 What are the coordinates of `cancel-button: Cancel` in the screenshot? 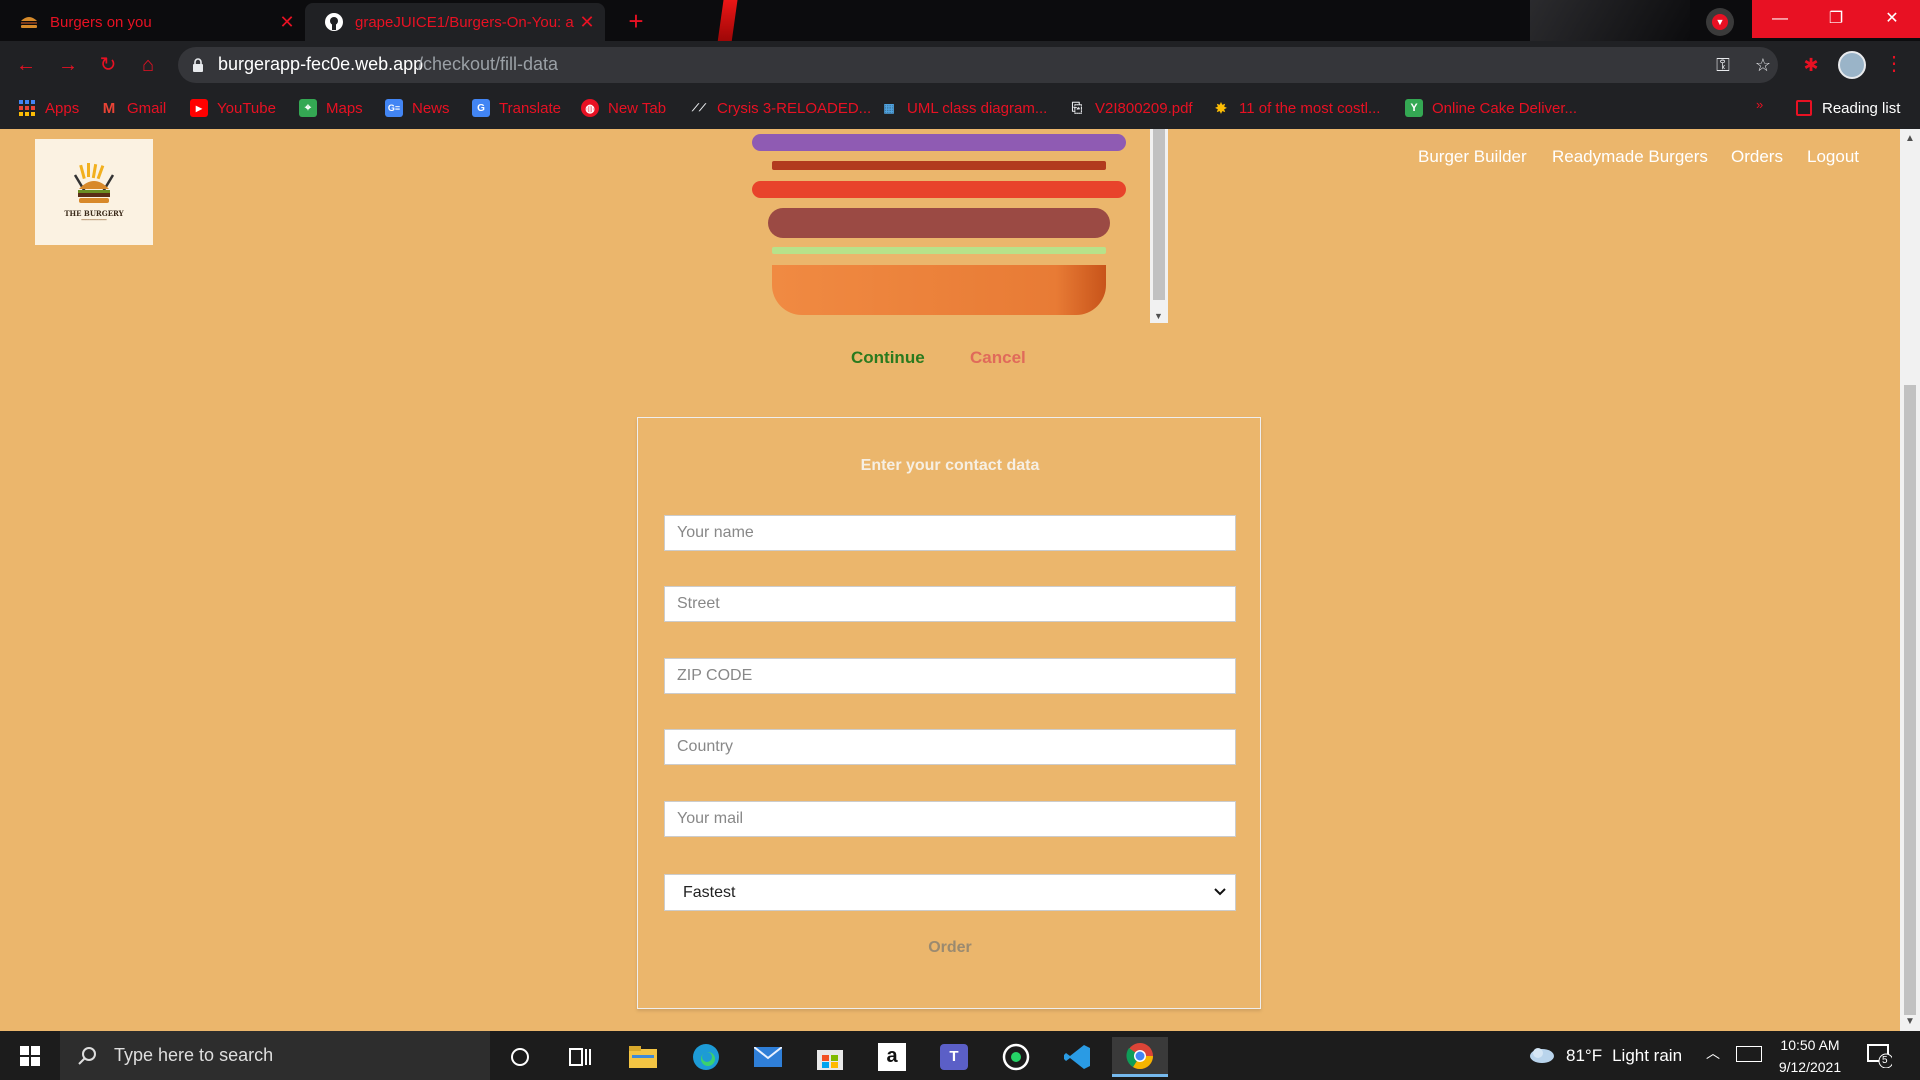 It's located at (998, 358).